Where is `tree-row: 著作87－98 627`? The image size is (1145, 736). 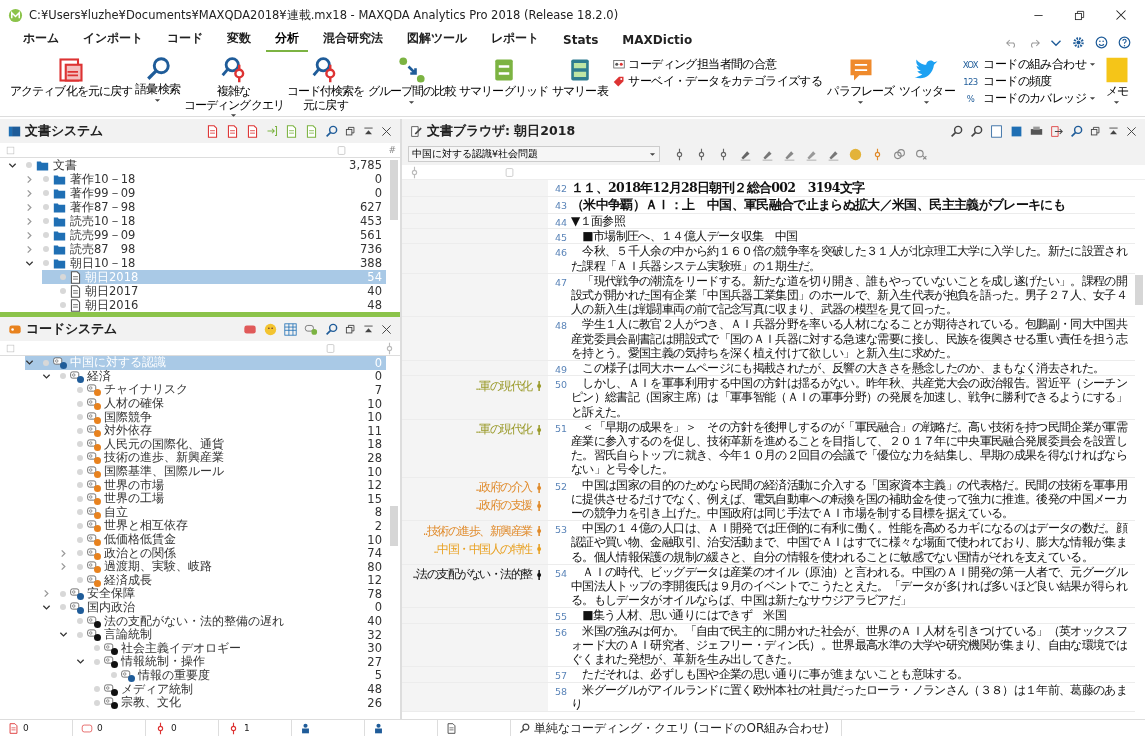
tree-row: 著作87－98 627 is located at coordinates (205, 207).